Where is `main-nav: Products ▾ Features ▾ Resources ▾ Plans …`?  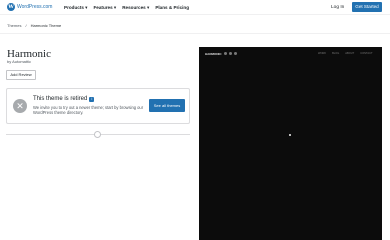 main-nav: Products ▾ Features ▾ Resources ▾ Plans … is located at coordinates (126, 8).